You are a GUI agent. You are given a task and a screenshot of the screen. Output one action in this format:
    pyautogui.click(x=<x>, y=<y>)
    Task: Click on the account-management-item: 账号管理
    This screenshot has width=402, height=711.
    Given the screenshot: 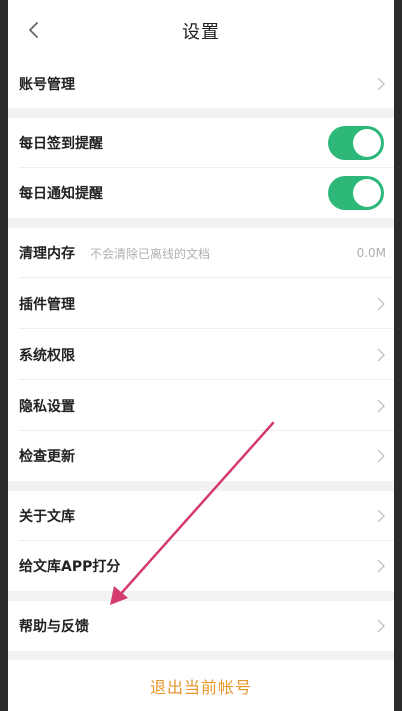 What is the action you would take?
    pyautogui.click(x=201, y=84)
    